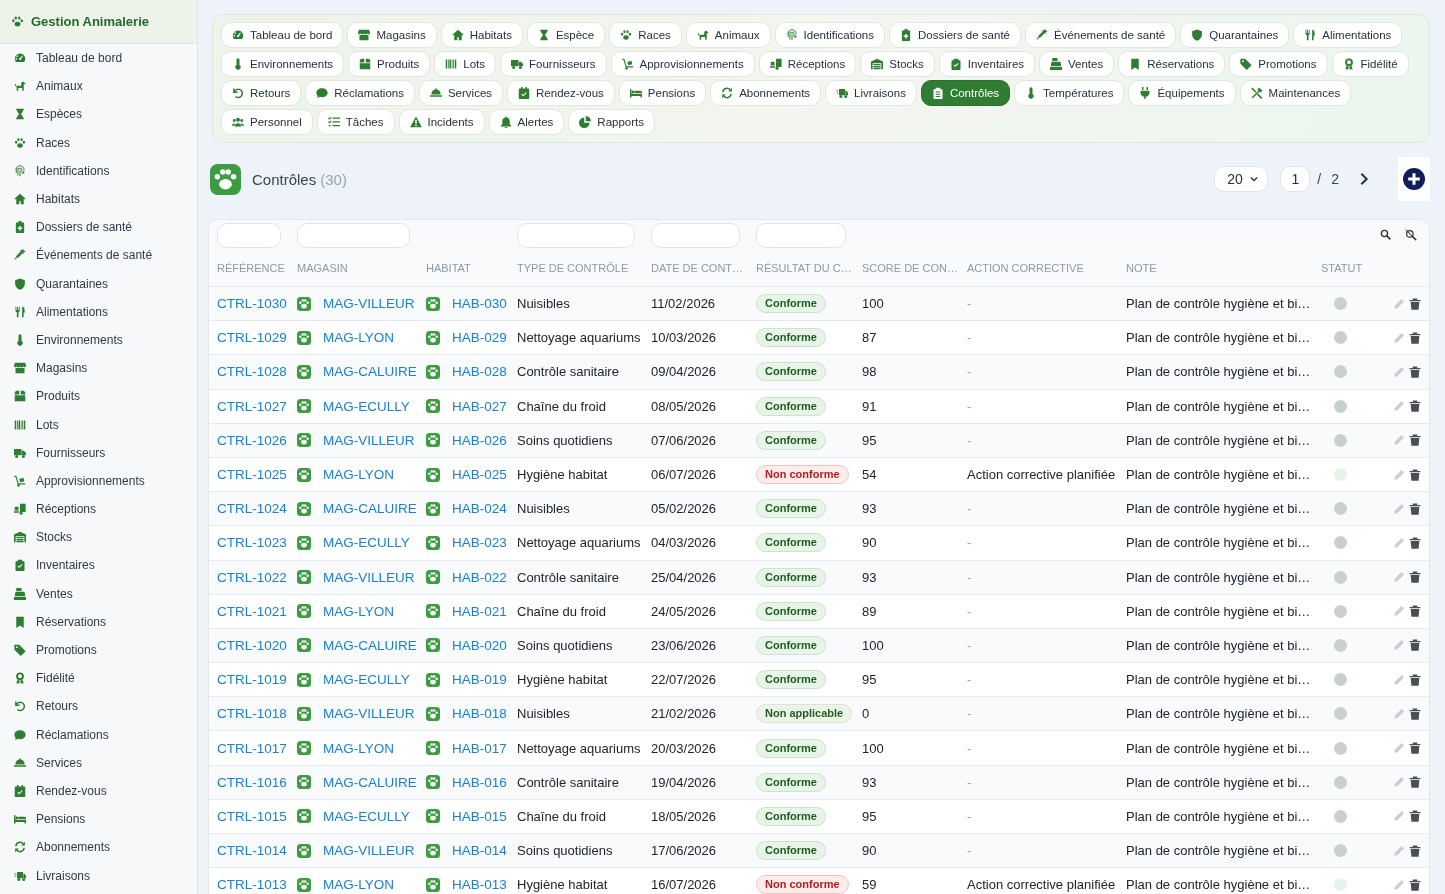  I want to click on module-tab: Personnel, so click(267, 122).